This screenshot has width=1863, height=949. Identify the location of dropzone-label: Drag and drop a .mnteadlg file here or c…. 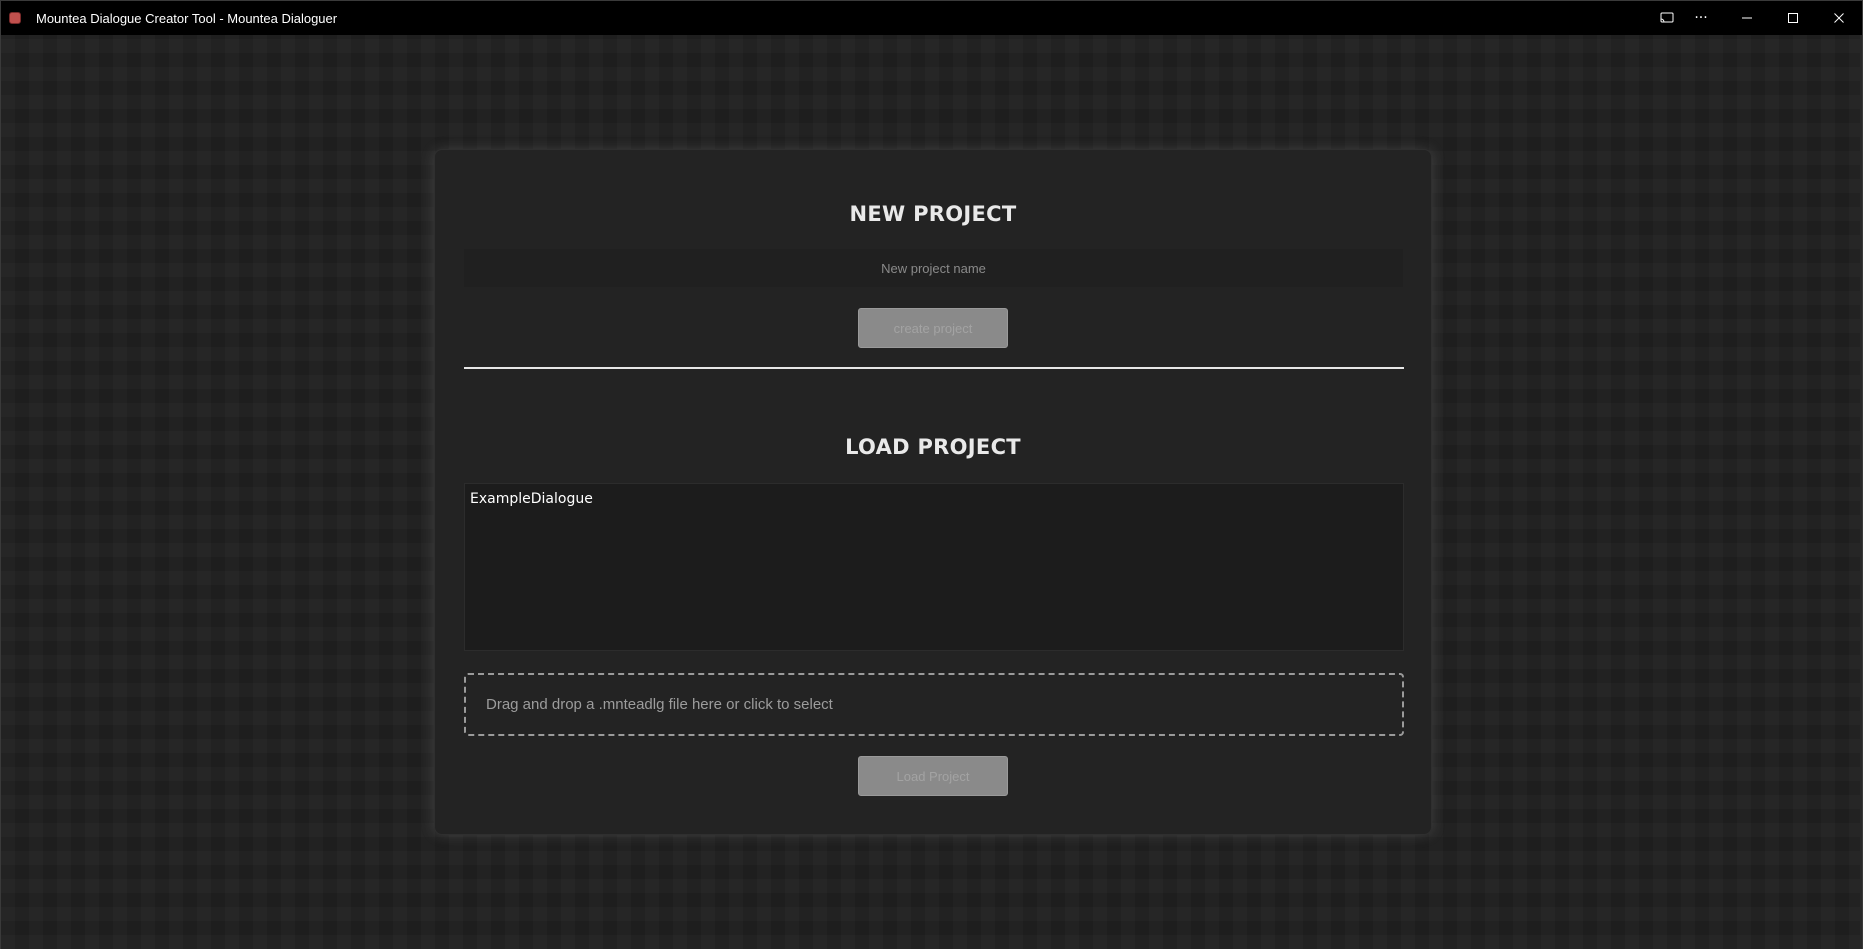
(659, 704).